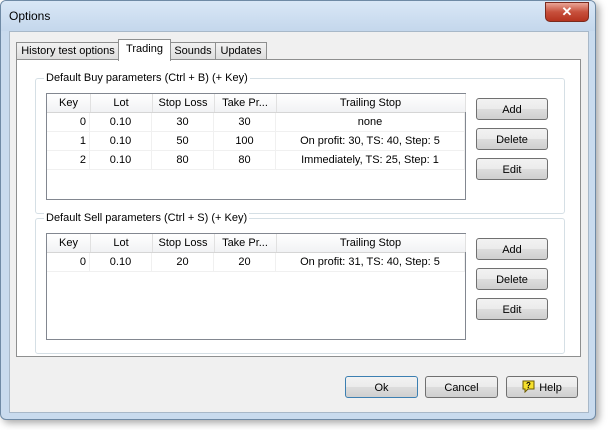 This screenshot has height=430, width=611. I want to click on tab-updates: Updates, so click(241, 51).